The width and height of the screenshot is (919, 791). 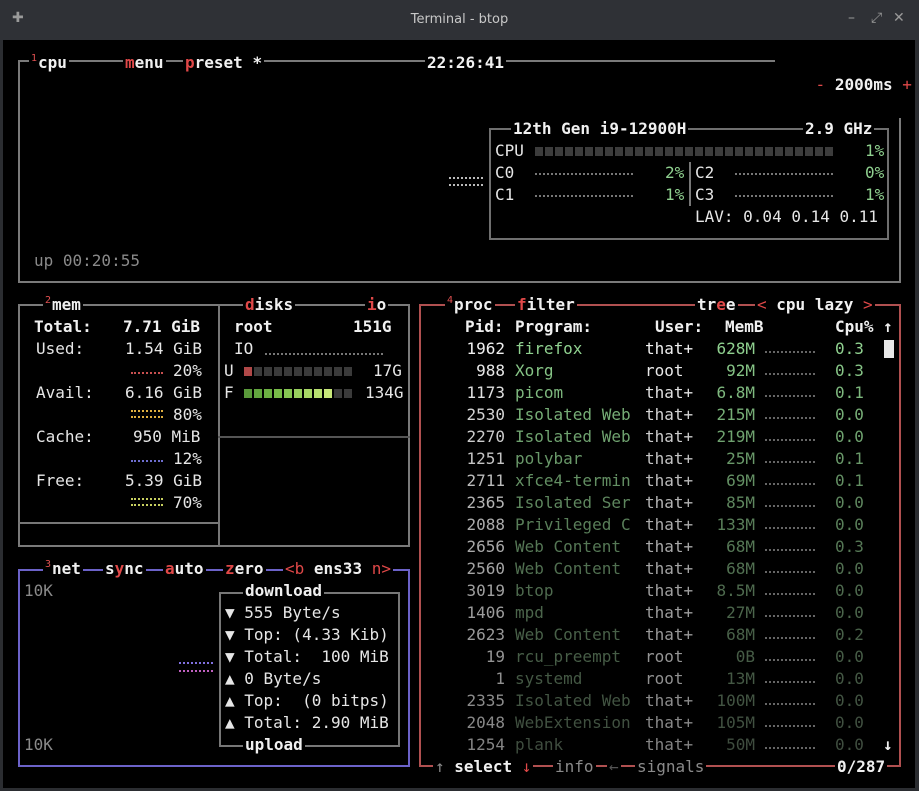 What do you see at coordinates (549, 458) in the screenshot?
I see `process-program: polybar` at bounding box center [549, 458].